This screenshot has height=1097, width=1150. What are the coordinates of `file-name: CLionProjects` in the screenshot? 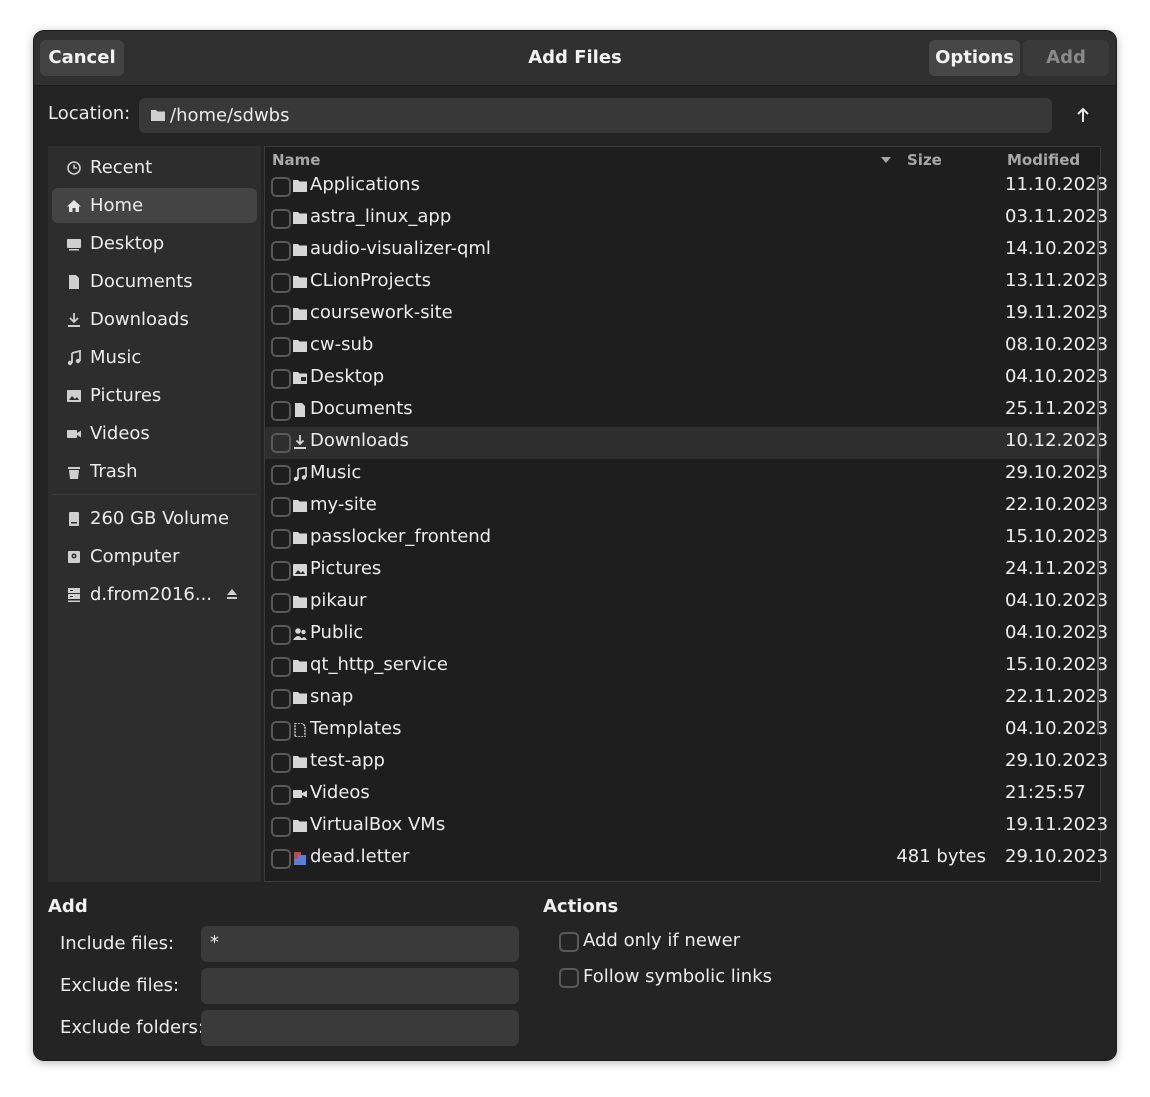 It's located at (370, 280).